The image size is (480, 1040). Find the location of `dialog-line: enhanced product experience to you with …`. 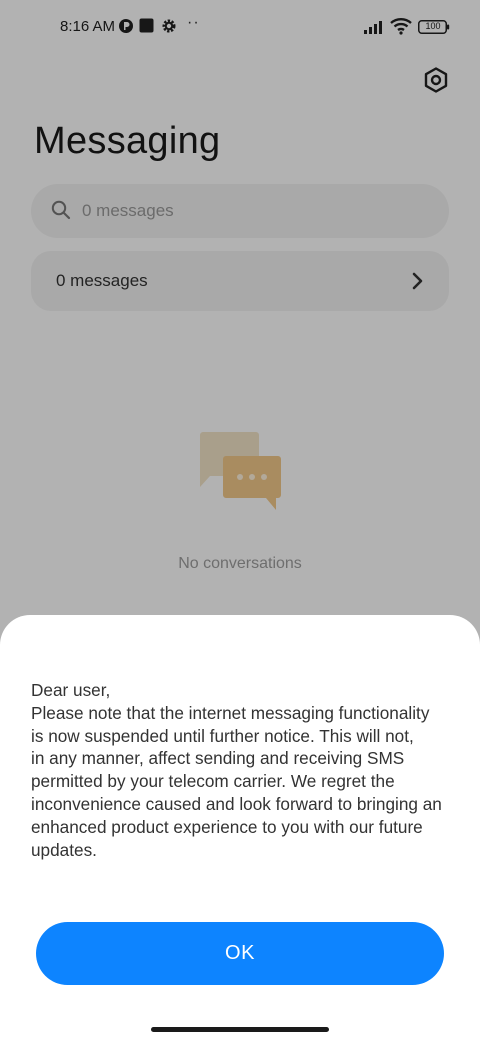

dialog-line: enhanced product experience to you with … is located at coordinates (227, 826).